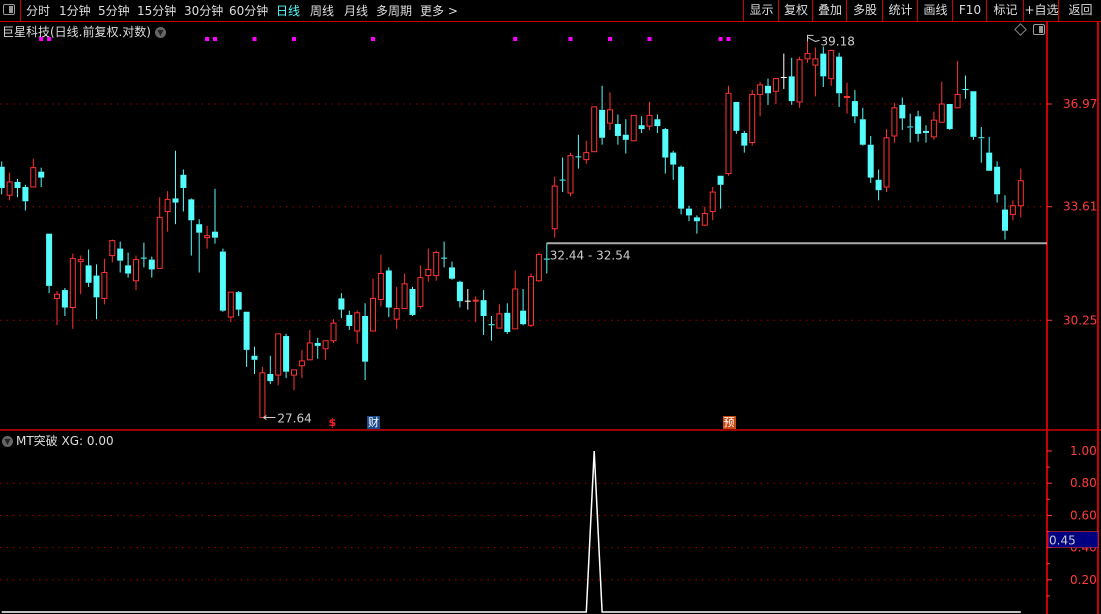  What do you see at coordinates (829, 10) in the screenshot?
I see `toolbar-button-2: 叠加` at bounding box center [829, 10].